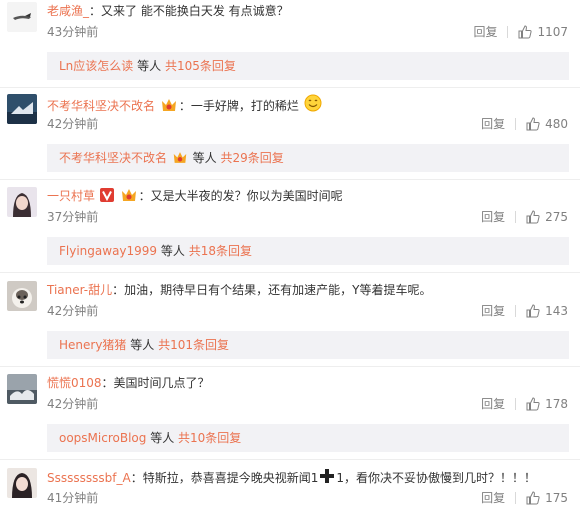 The width and height of the screenshot is (580, 511). Describe the element at coordinates (272, 290) in the screenshot. I see `comment-text: ：加油，期待早日有个结果，还有加速产能，Y等着提车呢。` at that location.